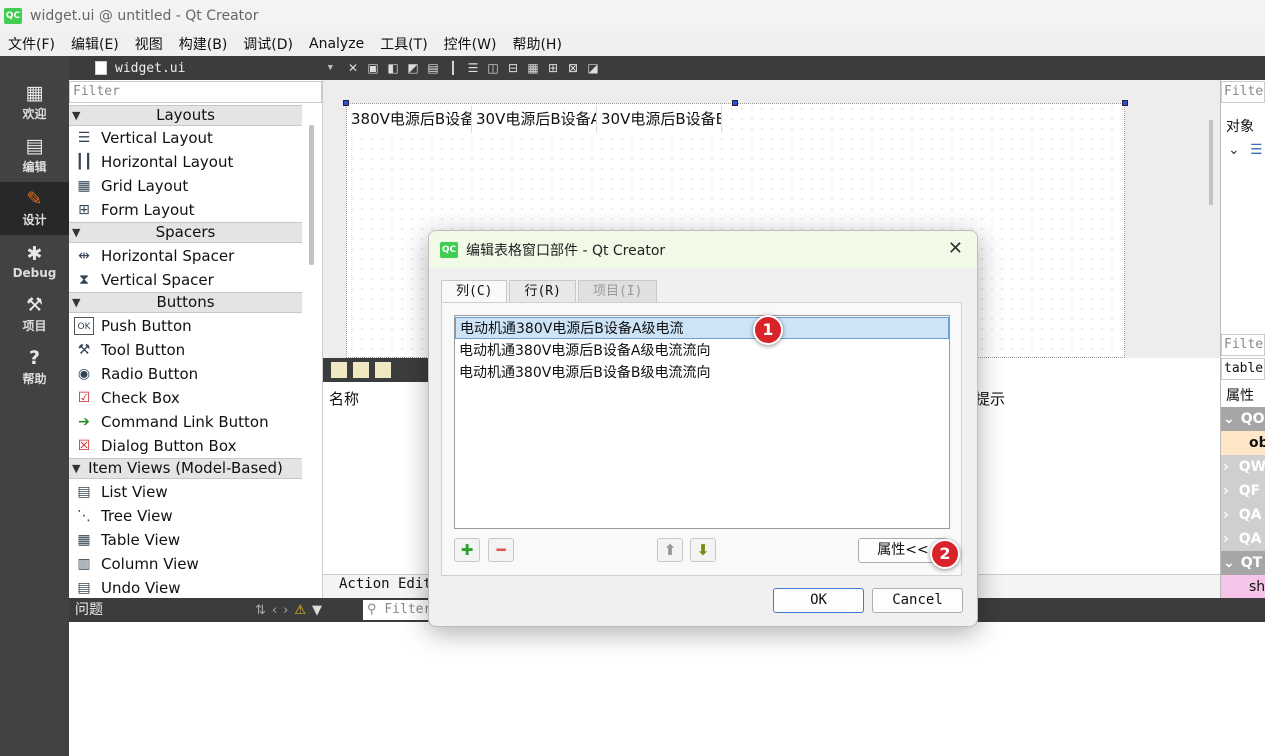 The height and width of the screenshot is (756, 1265). I want to click on table-header-section: 30V电源后B设备B, so click(659, 119).